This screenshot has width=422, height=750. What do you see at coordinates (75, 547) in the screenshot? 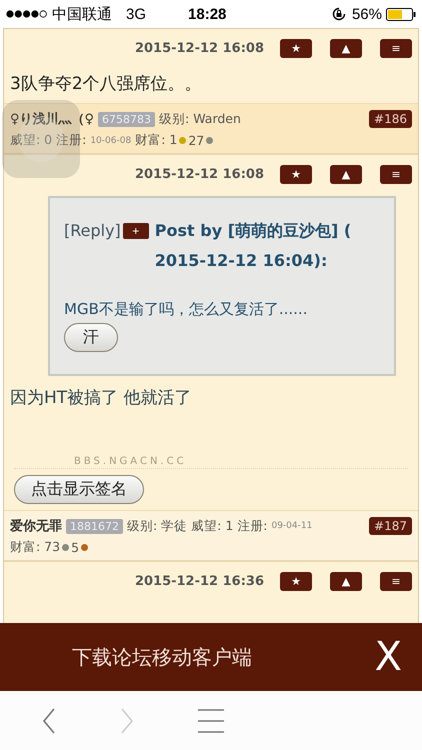
I see `user-stat: 5` at bounding box center [75, 547].